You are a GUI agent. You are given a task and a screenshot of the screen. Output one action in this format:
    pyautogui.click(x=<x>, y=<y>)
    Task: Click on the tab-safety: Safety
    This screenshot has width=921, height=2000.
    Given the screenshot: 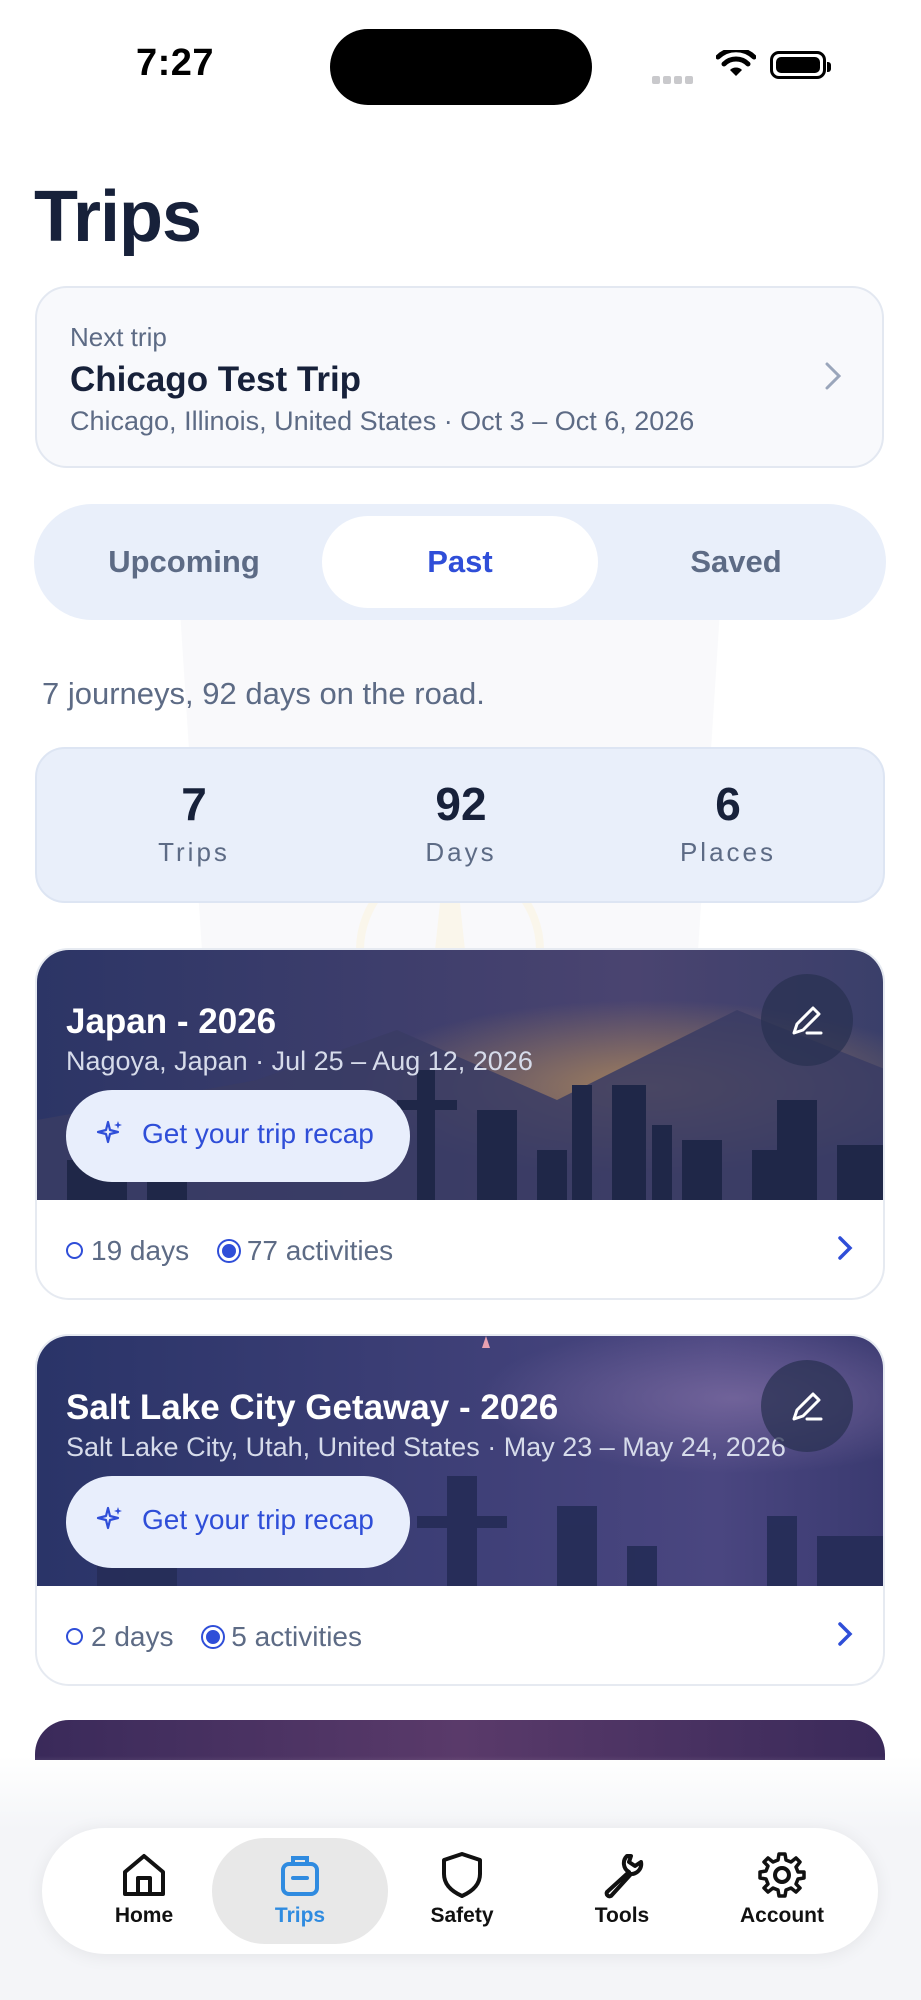 What is the action you would take?
    pyautogui.click(x=462, y=1891)
    